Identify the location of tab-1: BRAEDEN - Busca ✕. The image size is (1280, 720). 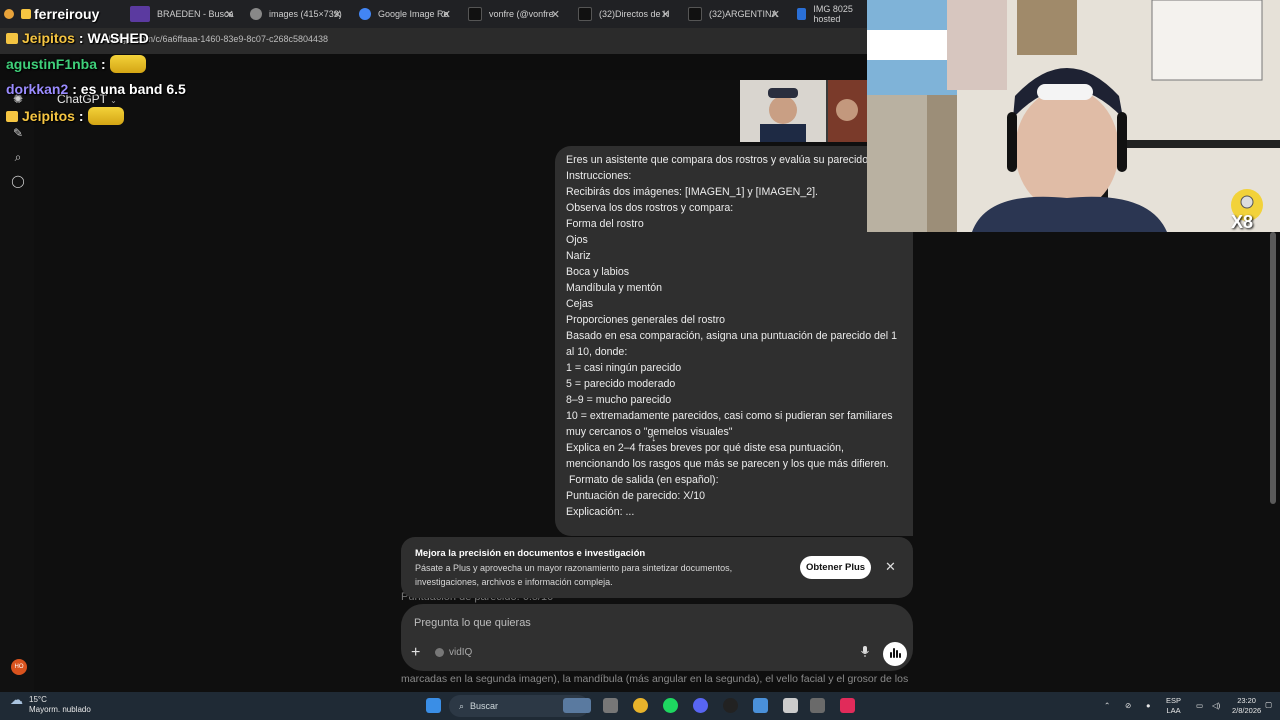
(186, 14).